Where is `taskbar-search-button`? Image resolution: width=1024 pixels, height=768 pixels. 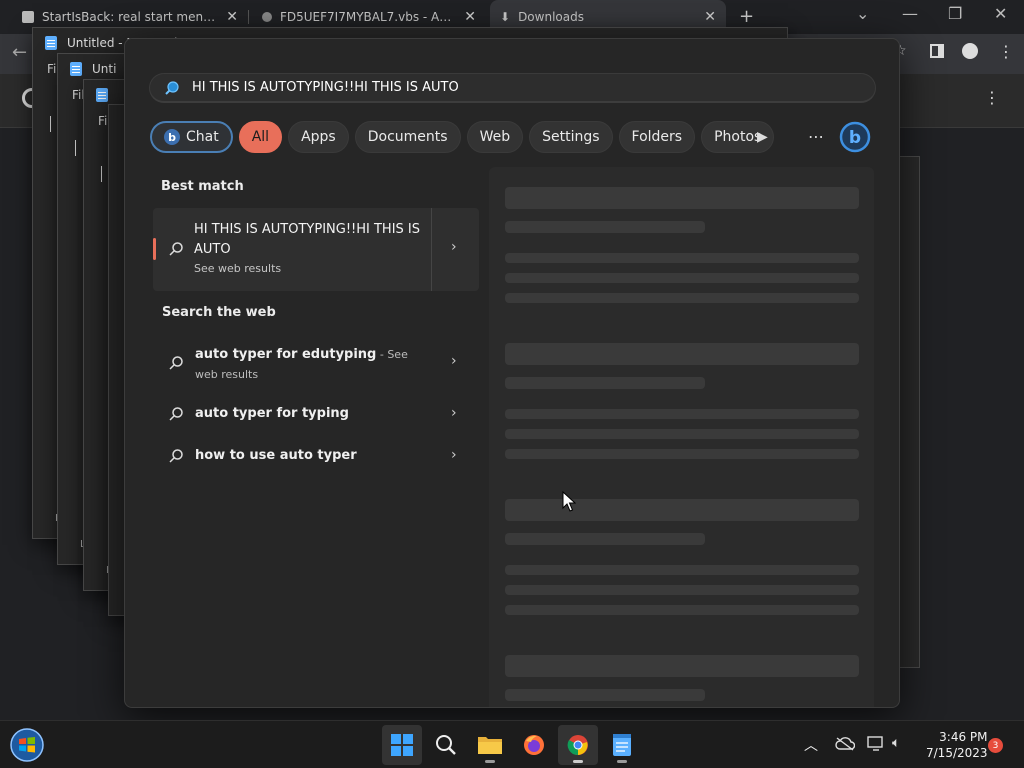 taskbar-search-button is located at coordinates (446, 745).